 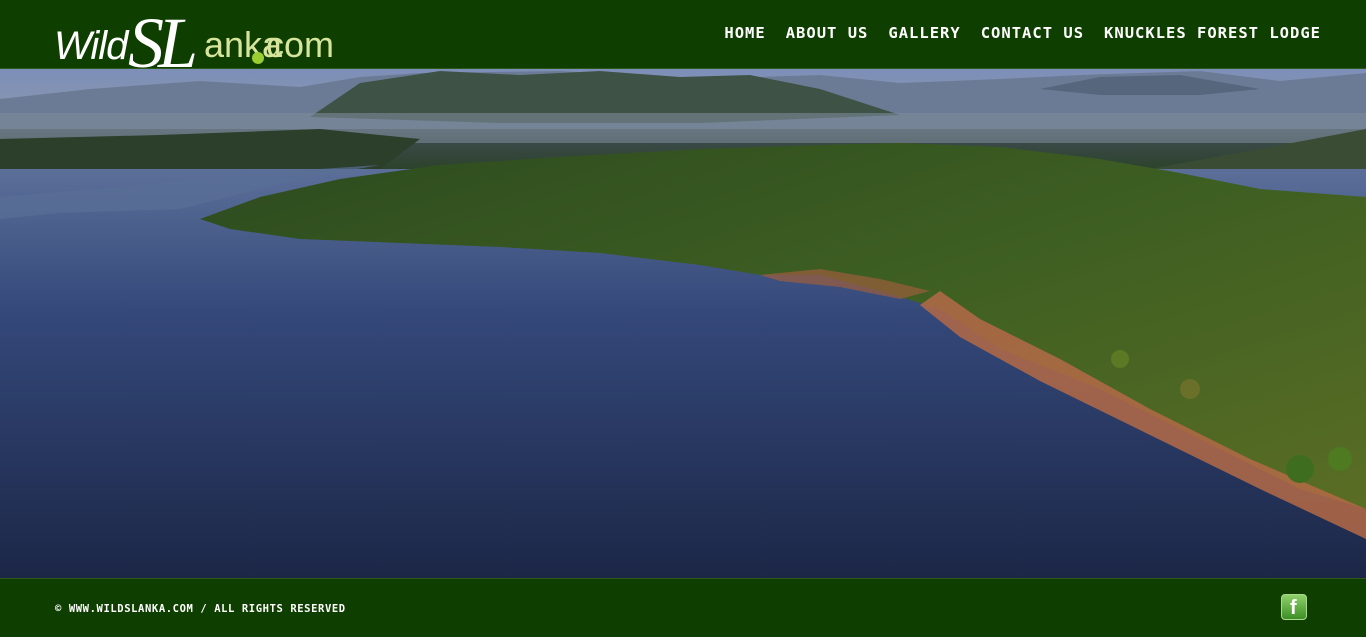 I want to click on facebook-icon: f, so click(x=1294, y=607).